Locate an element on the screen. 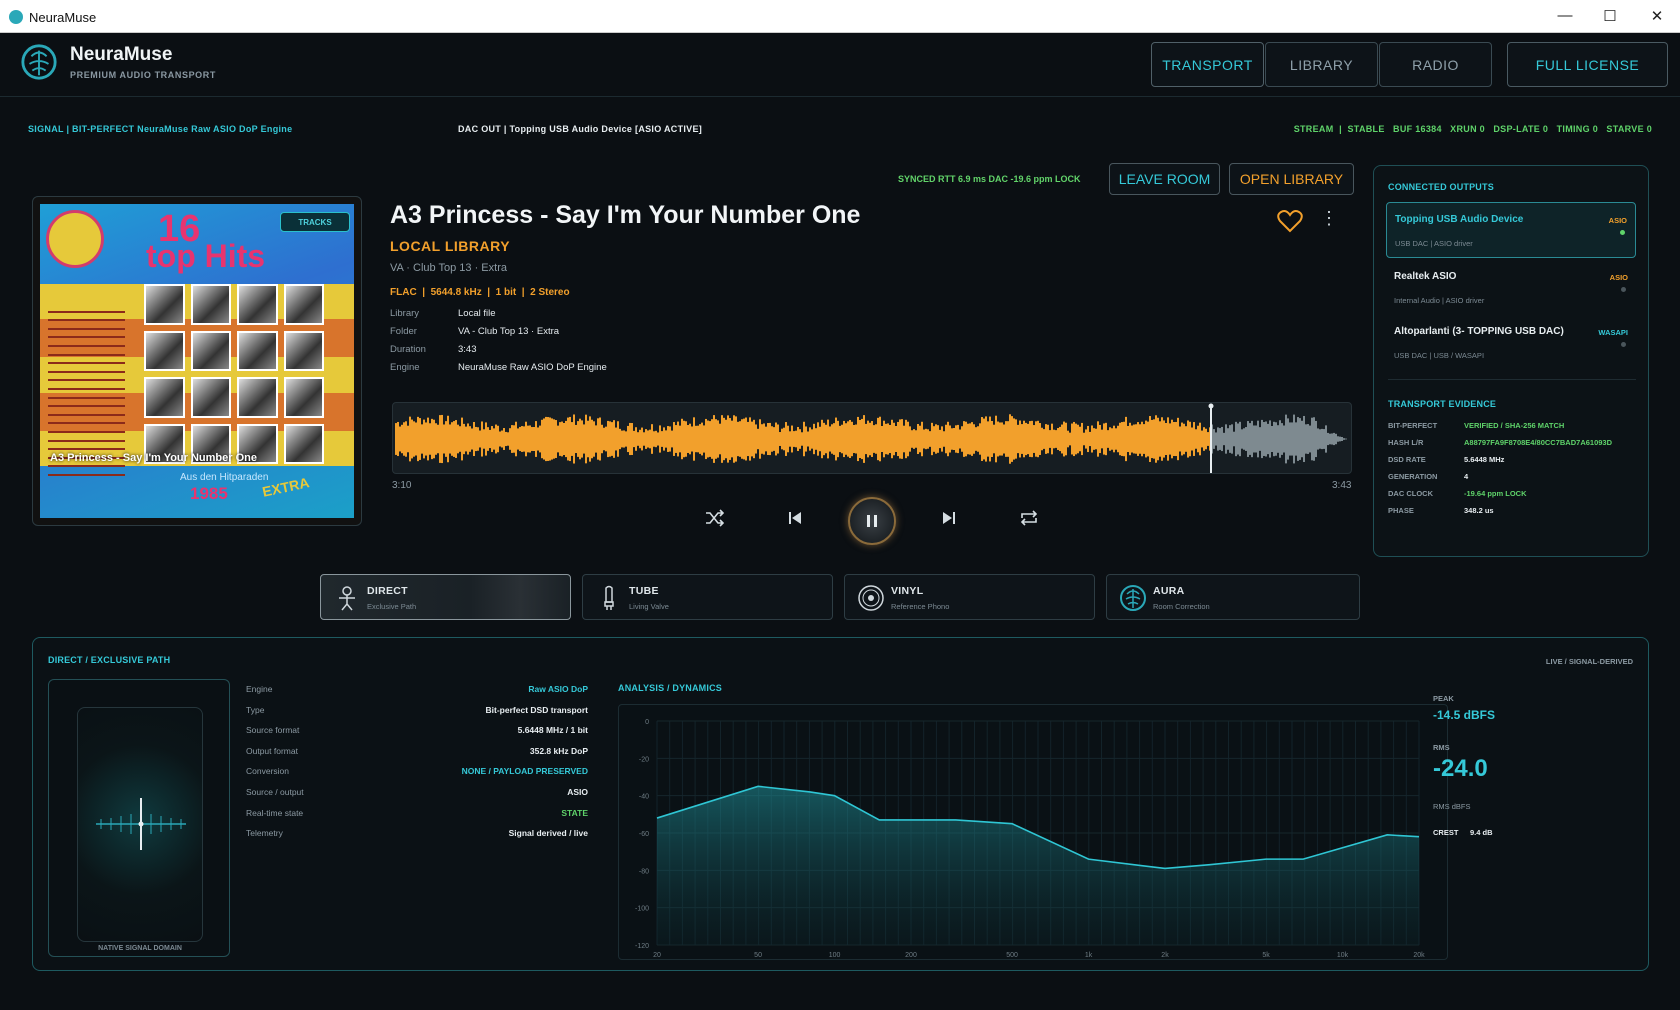 The image size is (1680, 1010). brand-subtitle: PREMIUM AUDIO TRANSPORT is located at coordinates (143, 75).